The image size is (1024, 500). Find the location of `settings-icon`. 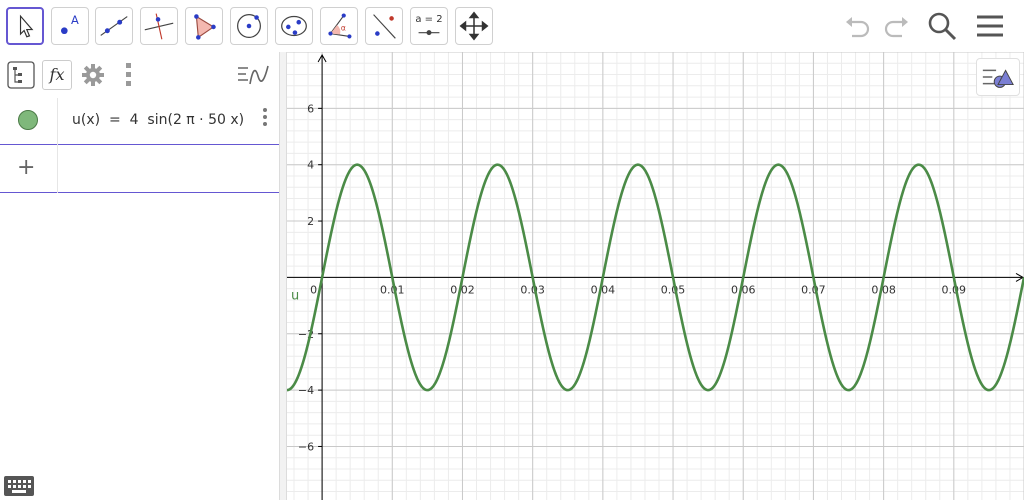

settings-icon is located at coordinates (93, 75).